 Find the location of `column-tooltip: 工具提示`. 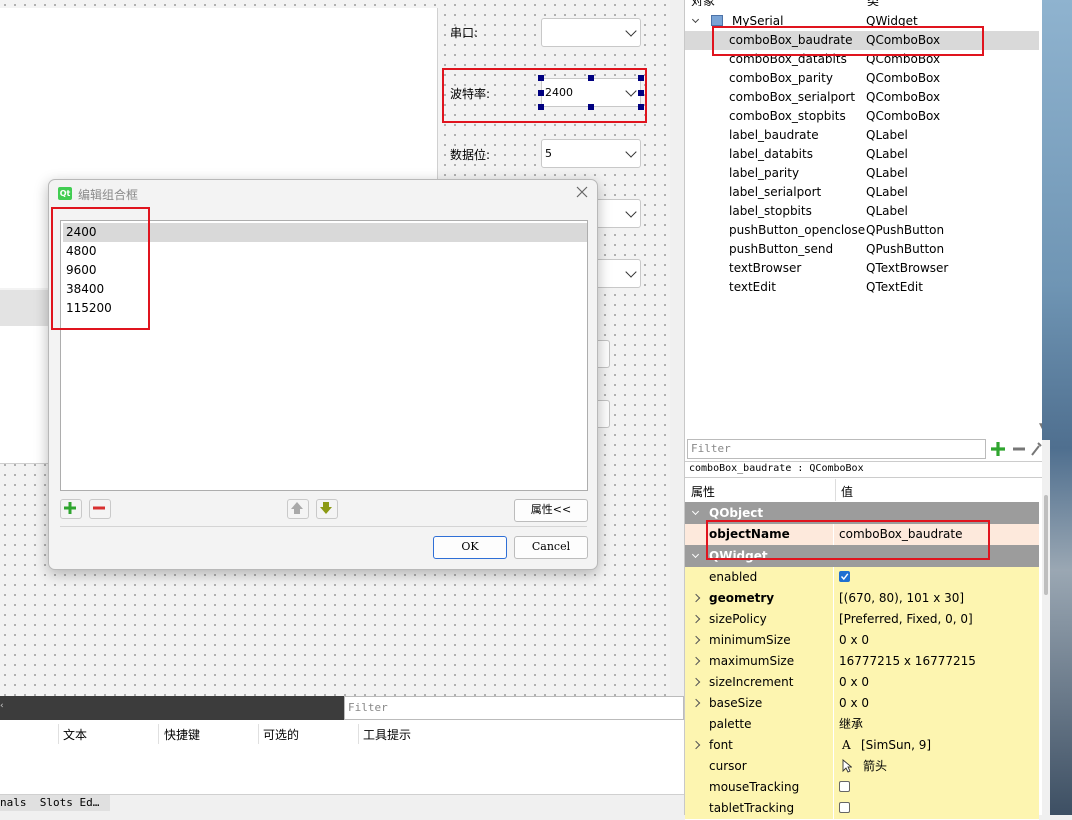

column-tooltip: 工具提示 is located at coordinates (387, 734).